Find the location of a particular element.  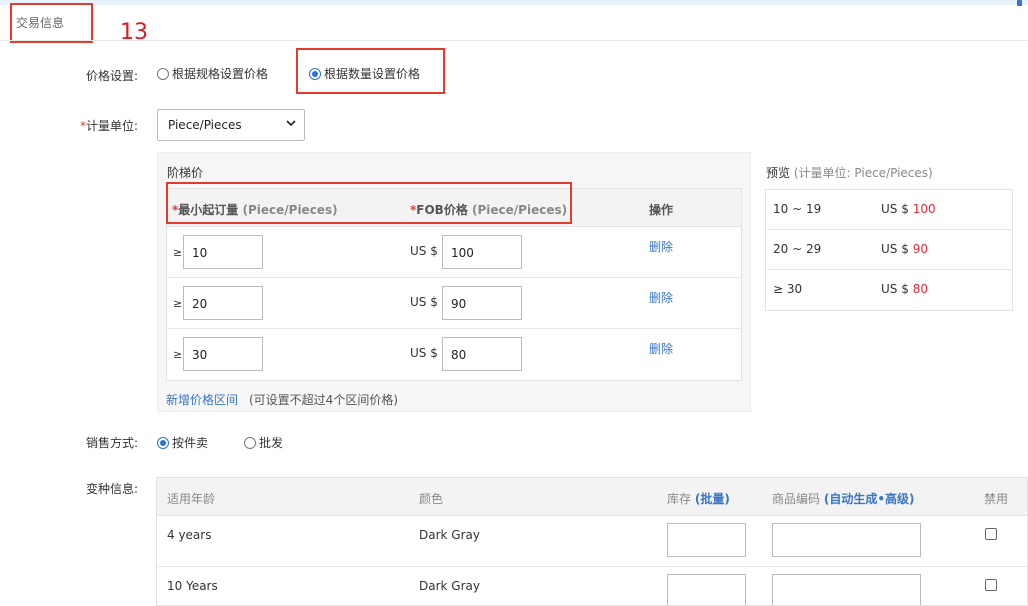

sku-generate-link: (自动生成•高级) is located at coordinates (869, 499).